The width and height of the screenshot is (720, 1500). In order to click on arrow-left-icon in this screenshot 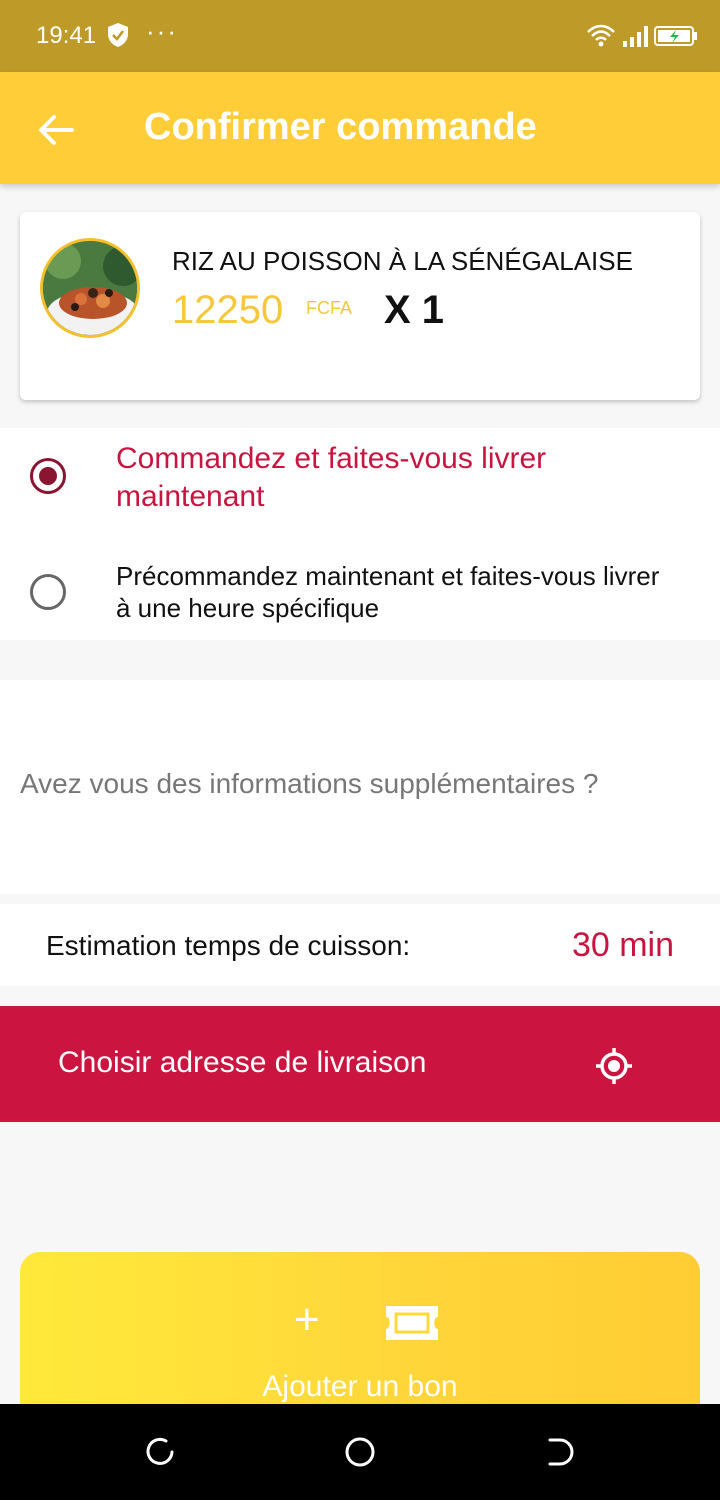, I will do `click(56, 130)`.